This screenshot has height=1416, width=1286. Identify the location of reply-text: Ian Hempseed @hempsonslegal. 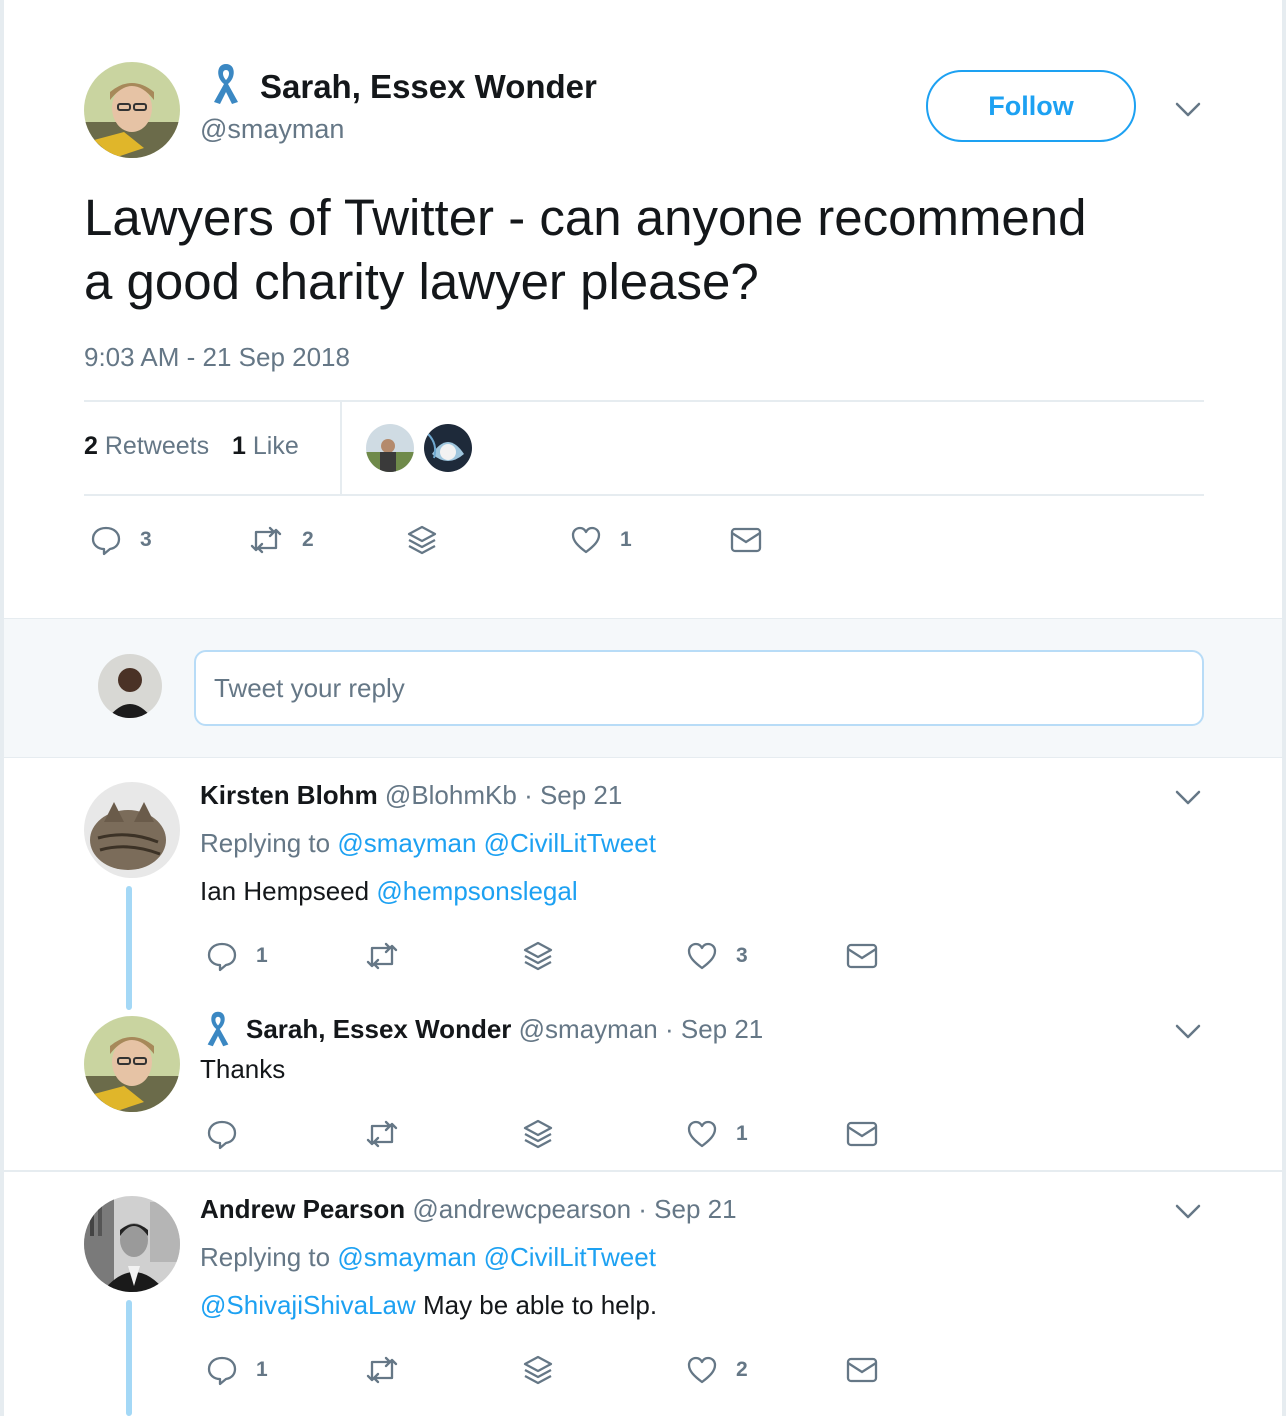
(389, 891).